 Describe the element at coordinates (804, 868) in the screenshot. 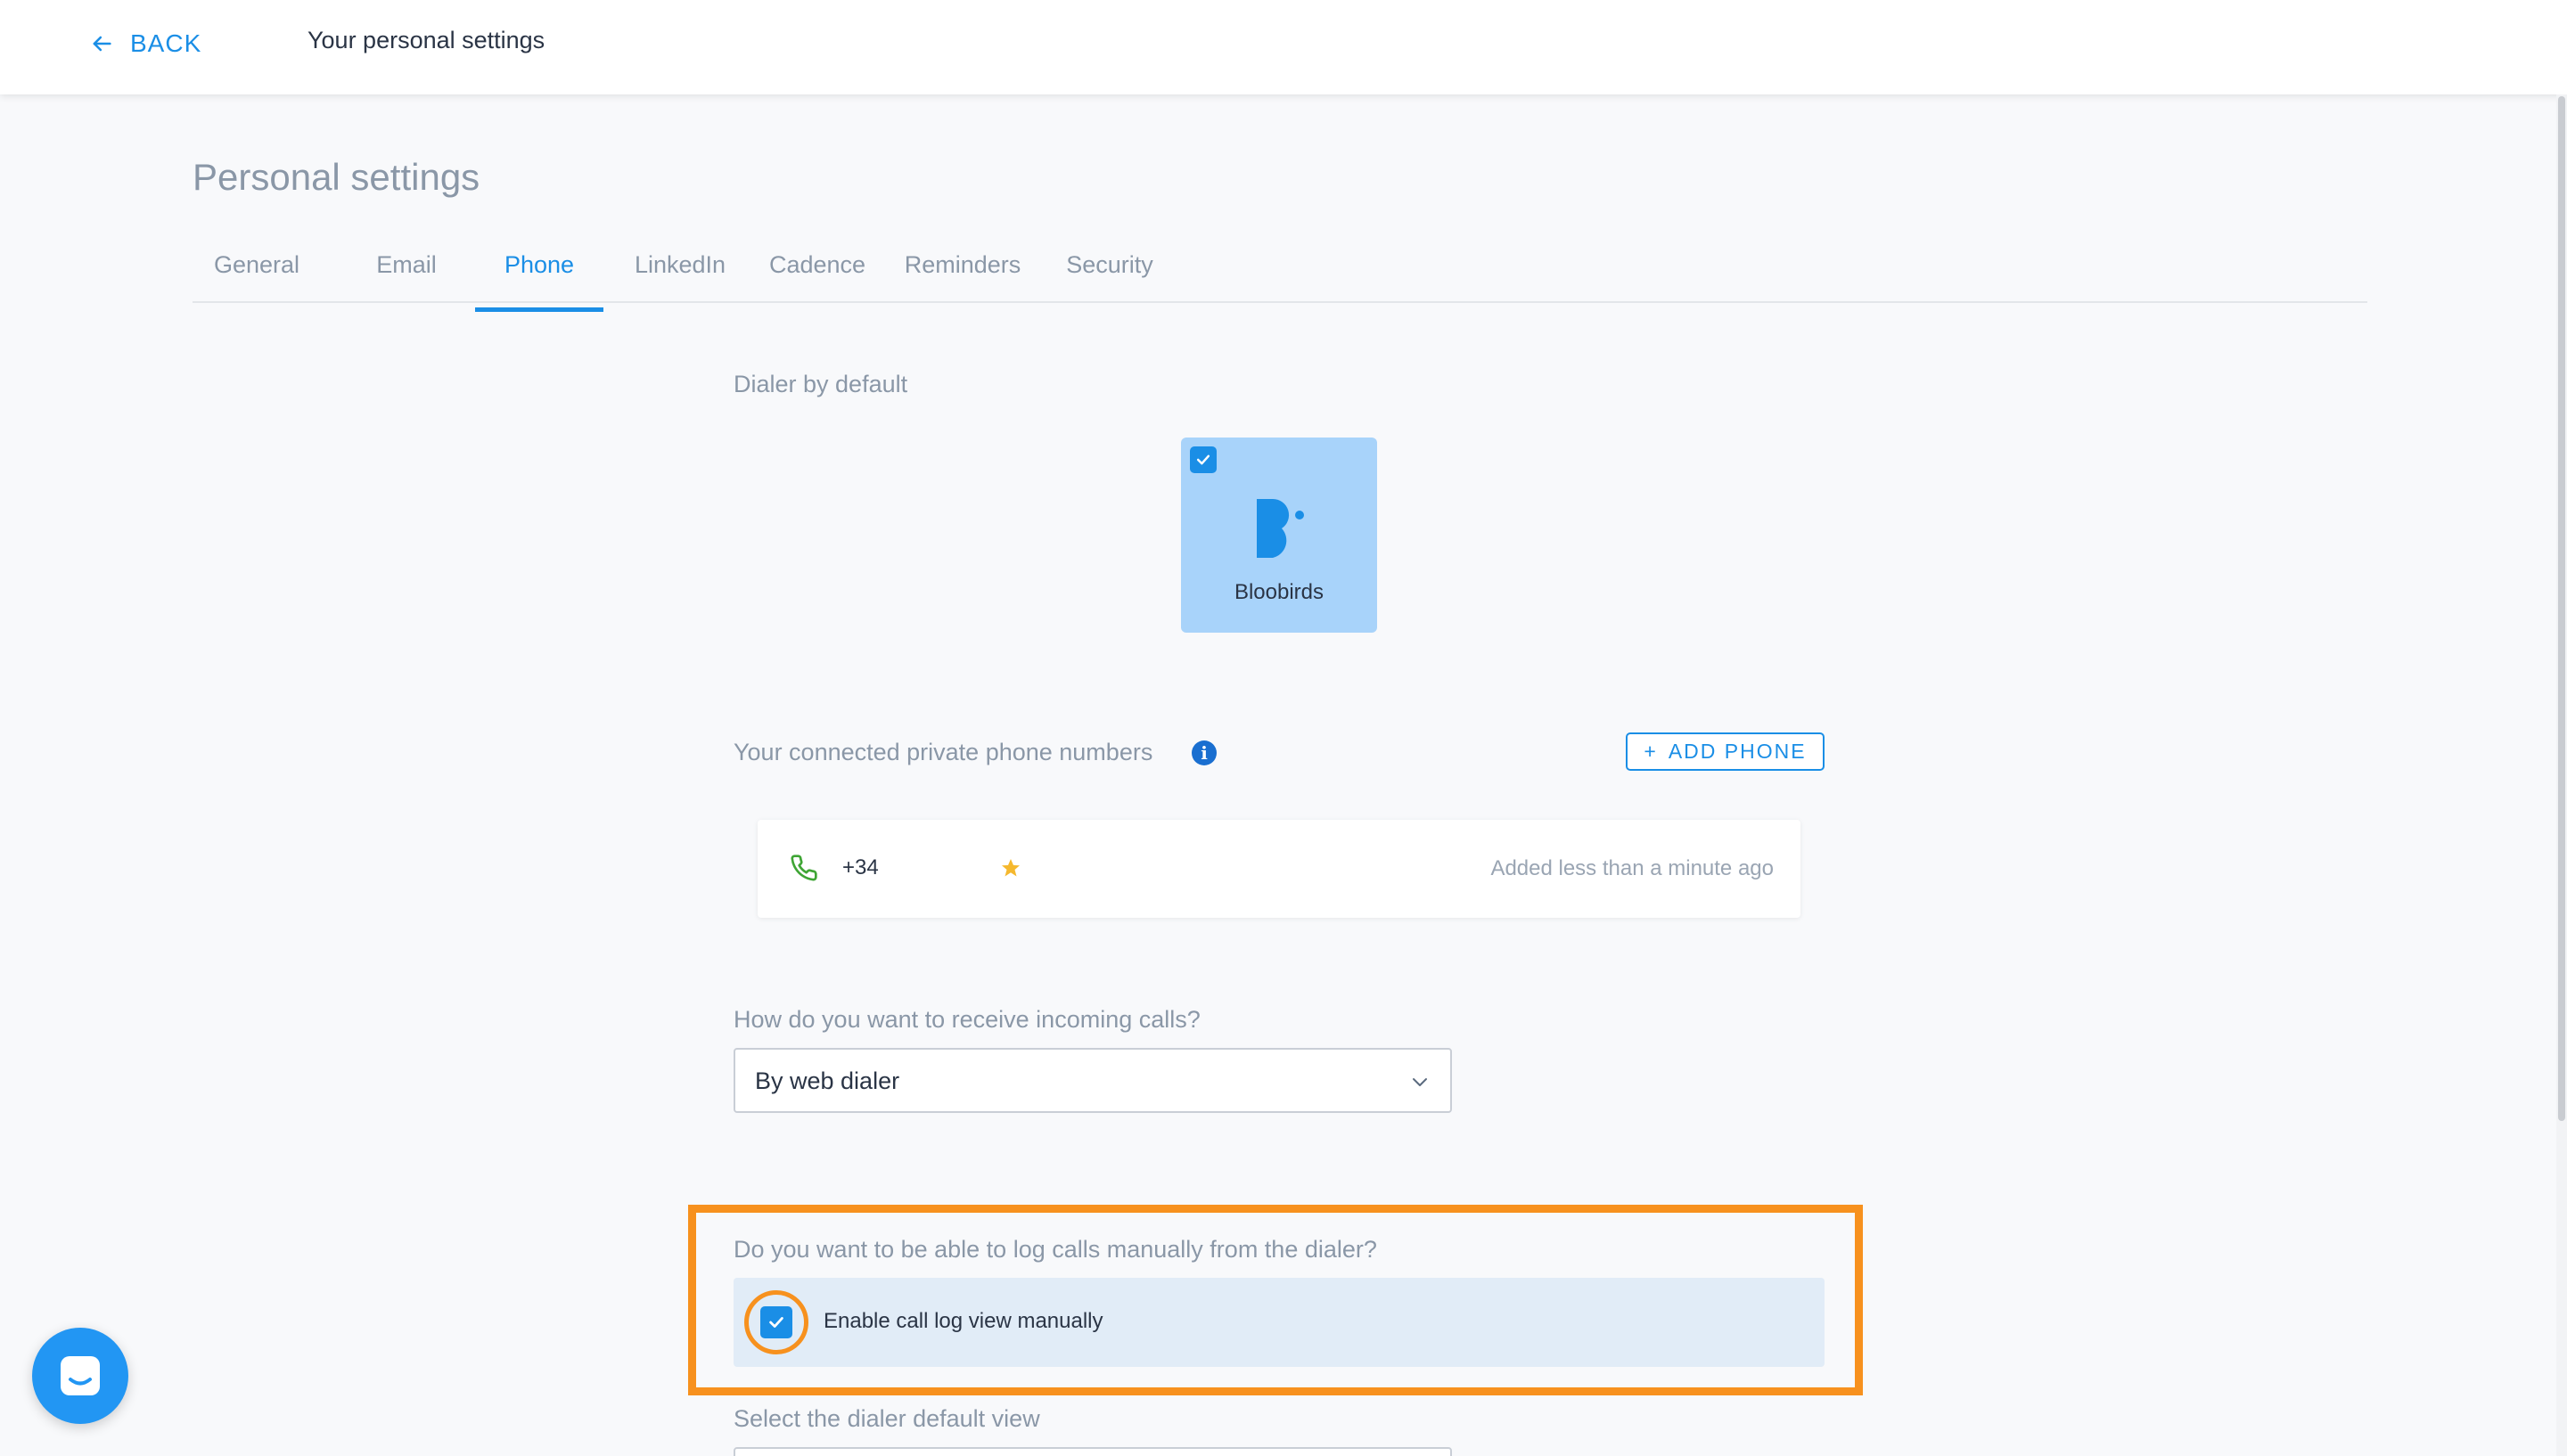

I see `phone-icon` at that location.